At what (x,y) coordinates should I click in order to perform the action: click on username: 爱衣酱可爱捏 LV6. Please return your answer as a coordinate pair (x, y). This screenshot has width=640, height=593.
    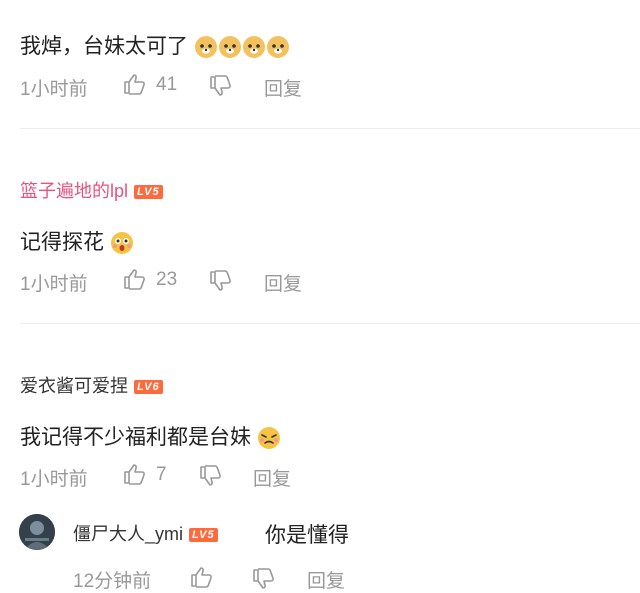
    Looking at the image, I should click on (91, 385).